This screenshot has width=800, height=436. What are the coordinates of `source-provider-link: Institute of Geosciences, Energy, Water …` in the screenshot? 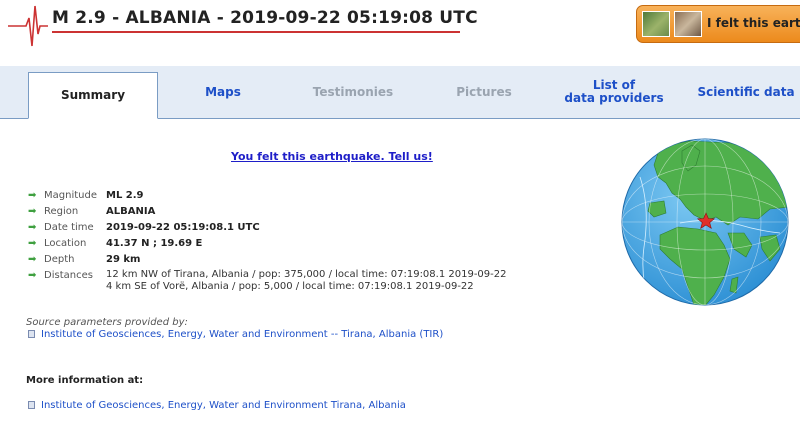 It's located at (235, 334).